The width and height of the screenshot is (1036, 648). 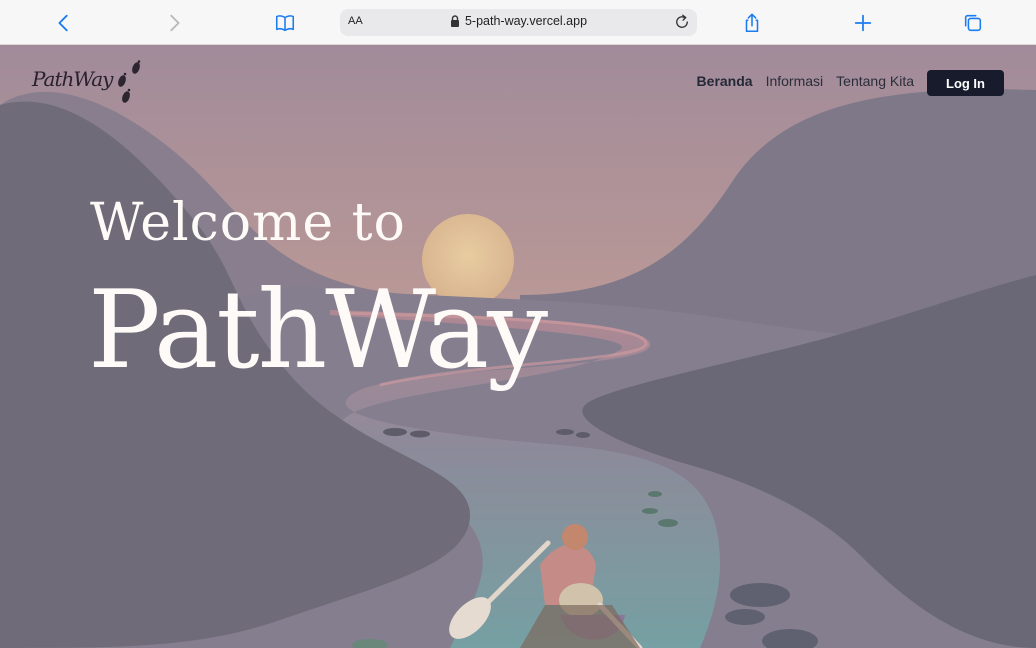 I want to click on login-button: Log In, so click(x=965, y=83).